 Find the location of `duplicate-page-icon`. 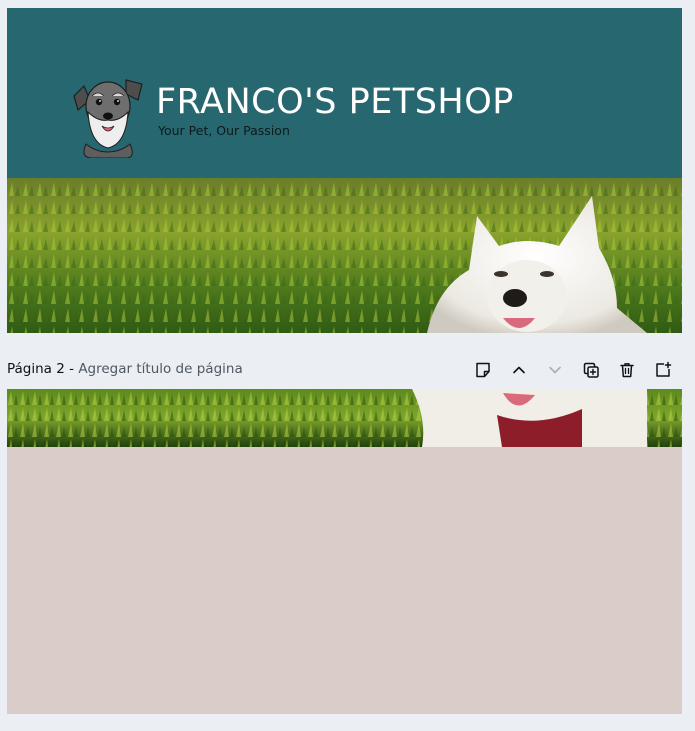

duplicate-page-icon is located at coordinates (591, 370).